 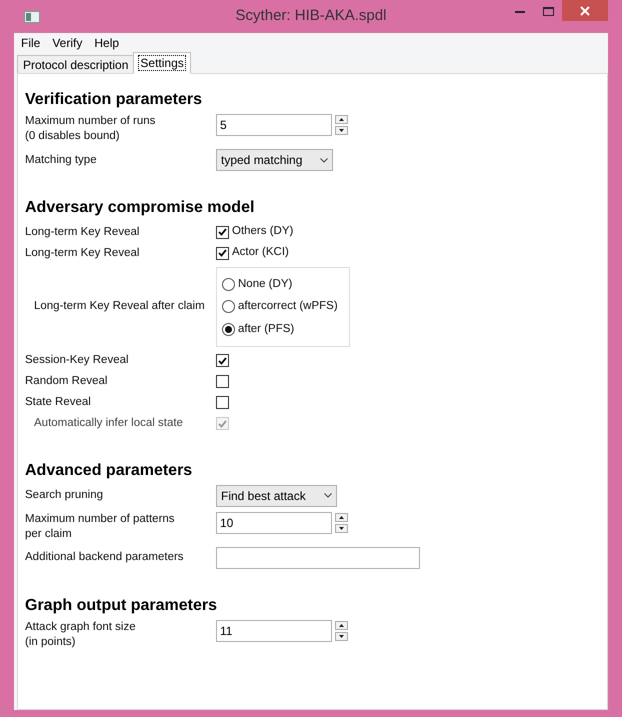 What do you see at coordinates (90, 121) in the screenshot?
I see `field-label: Maximum number of runs` at bounding box center [90, 121].